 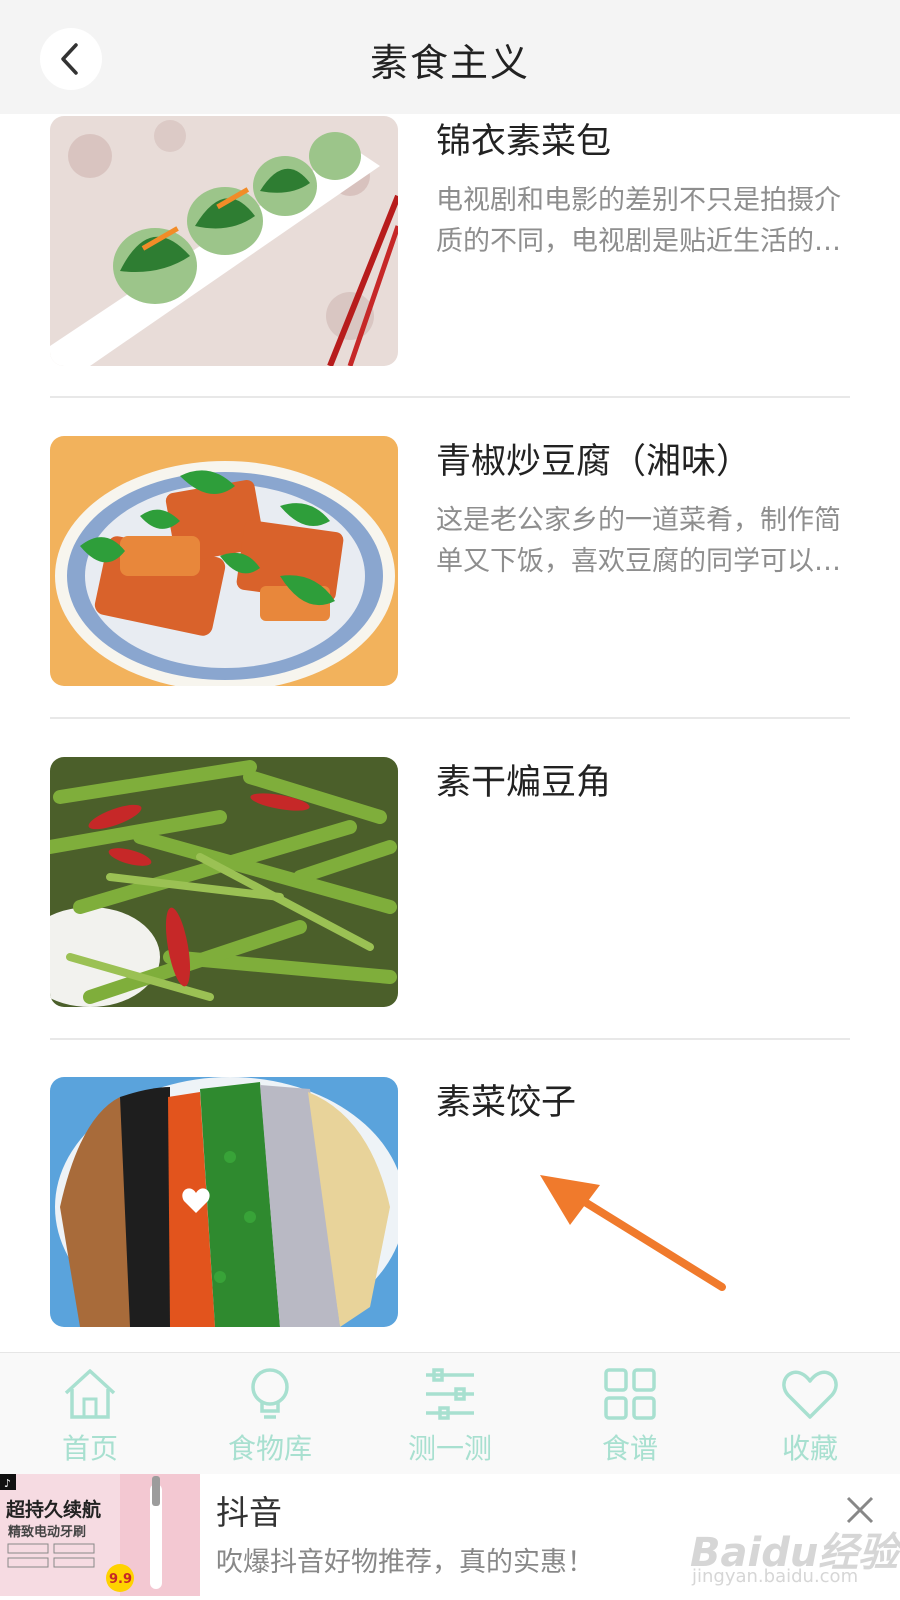 I want to click on ad-title: 抖音, so click(x=249, y=1512).